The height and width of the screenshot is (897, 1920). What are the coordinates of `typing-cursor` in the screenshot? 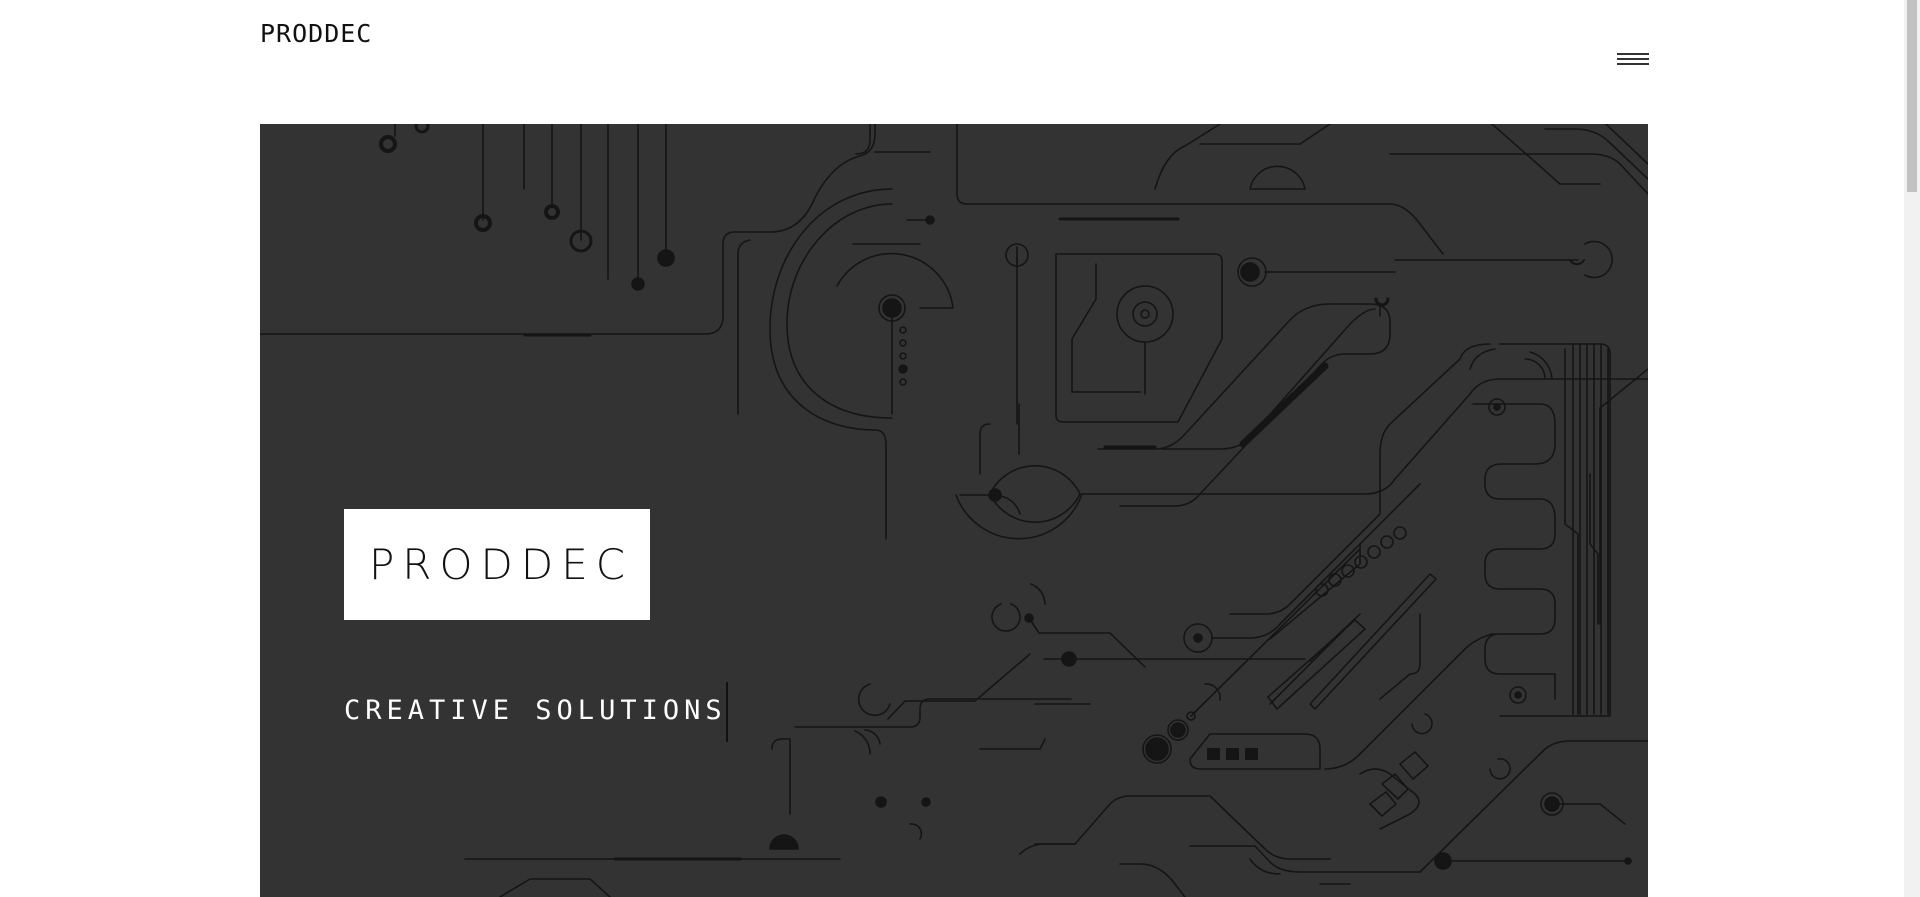 It's located at (727, 712).